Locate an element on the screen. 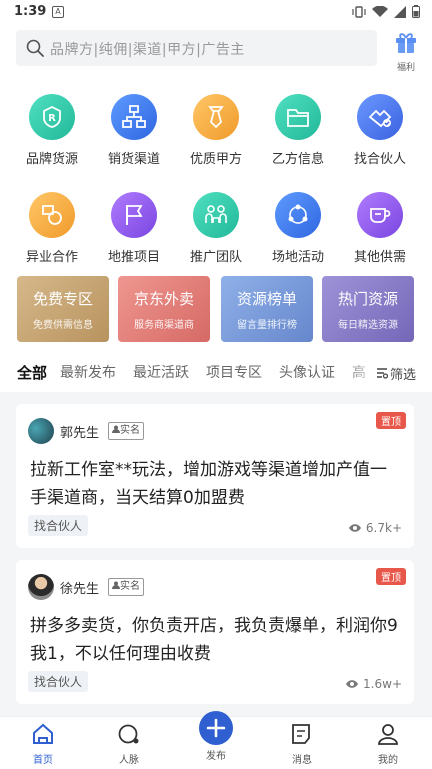 The height and width of the screenshot is (769, 432). grid-item-label: 地推项目 is located at coordinates (133, 257).